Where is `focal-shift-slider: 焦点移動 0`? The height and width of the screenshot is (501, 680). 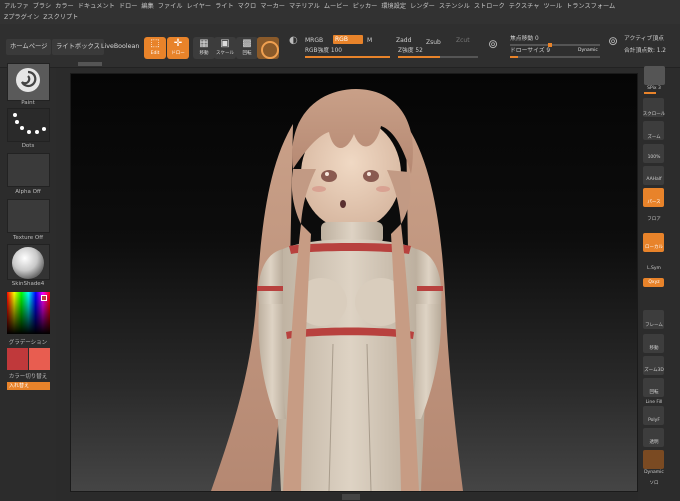 focal-shift-slider: 焦点移動 0 is located at coordinates (524, 39).